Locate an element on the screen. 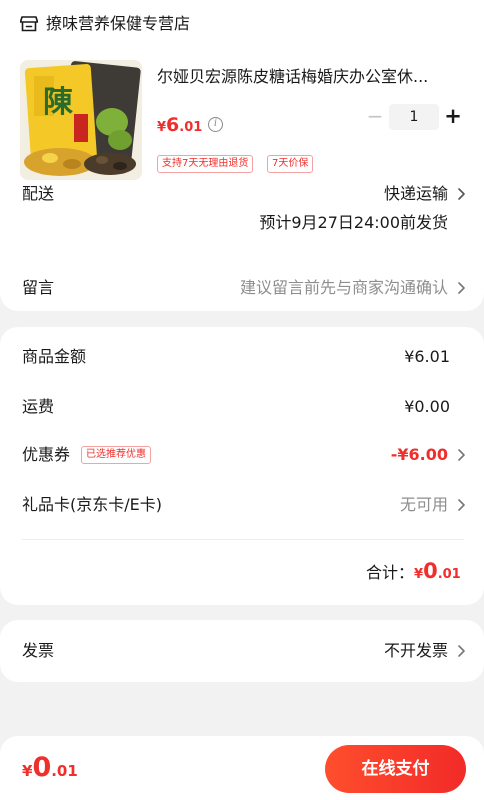  product-image-text: 陳 is located at coordinates (58, 102).